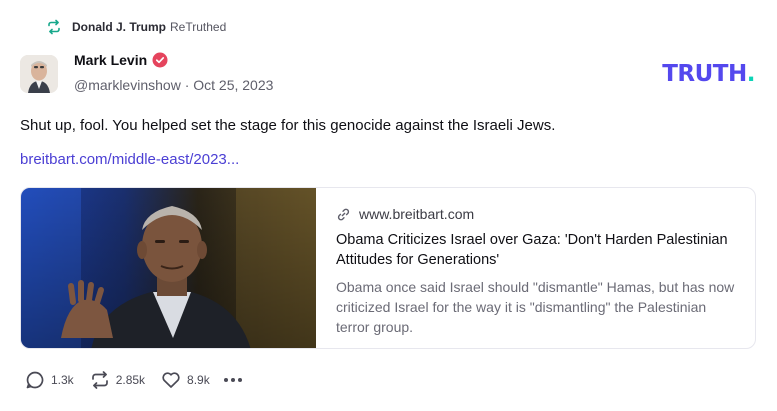  I want to click on more-options-button, so click(232, 380).